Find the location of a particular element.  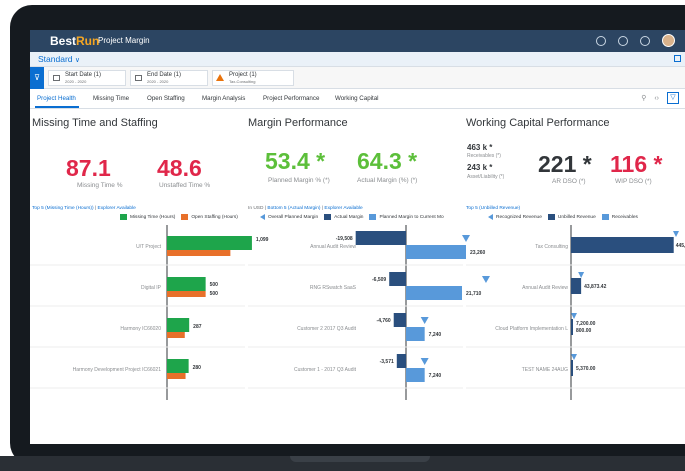

kpi-wip-dso-label: WIP DSO (*) is located at coordinates (633, 181).